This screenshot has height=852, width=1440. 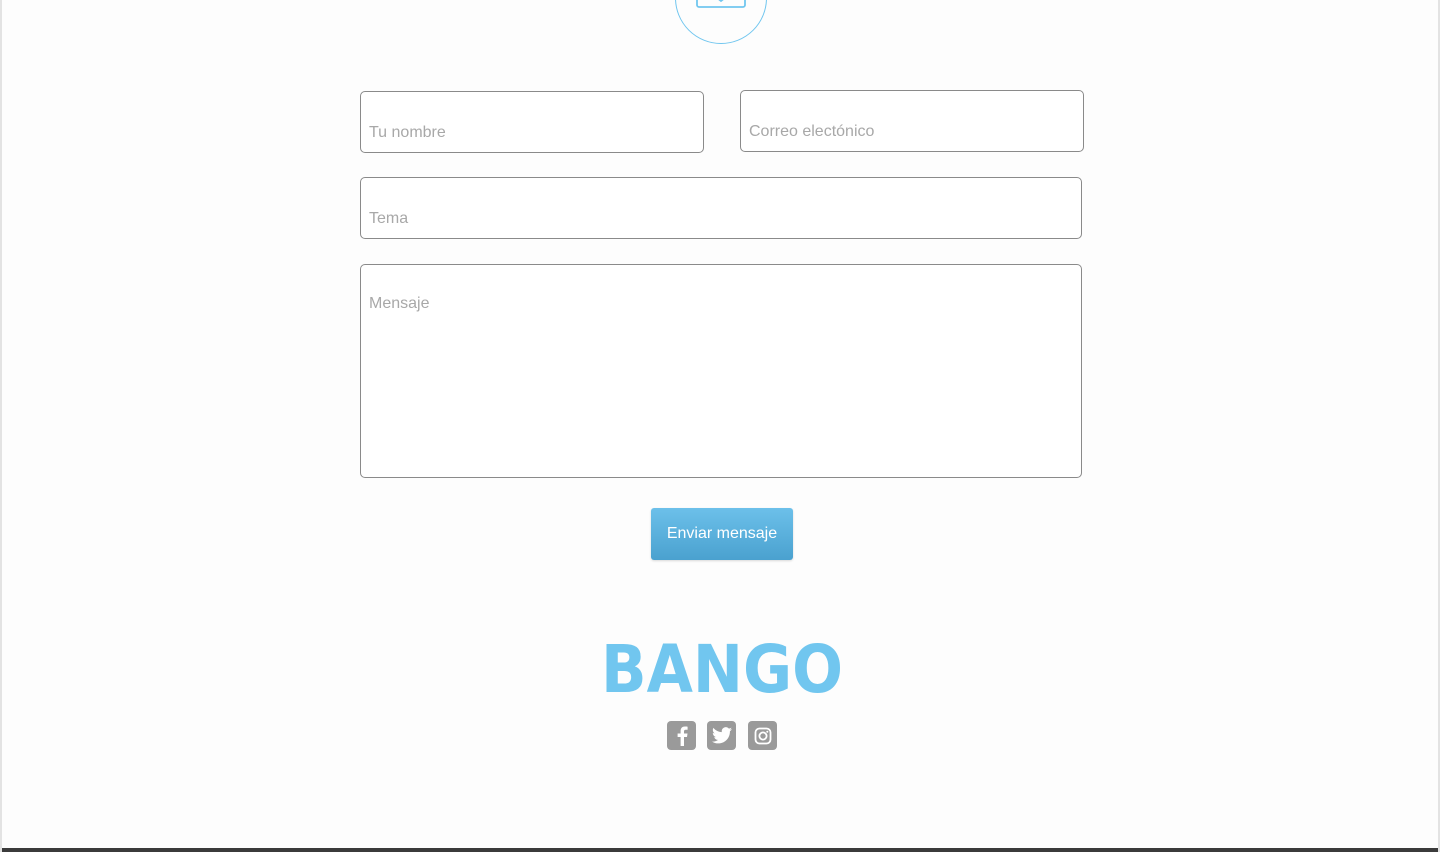 What do you see at coordinates (721, 208) in the screenshot?
I see `subject-input` at bounding box center [721, 208].